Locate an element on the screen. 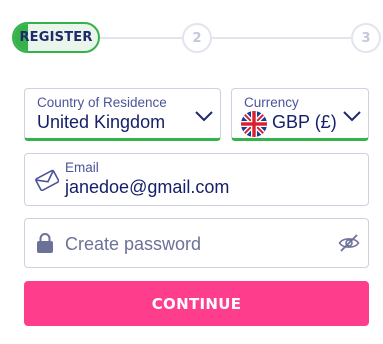 Image resolution: width=383 pixels, height=344 pixels. email-label: Email is located at coordinates (82, 167).